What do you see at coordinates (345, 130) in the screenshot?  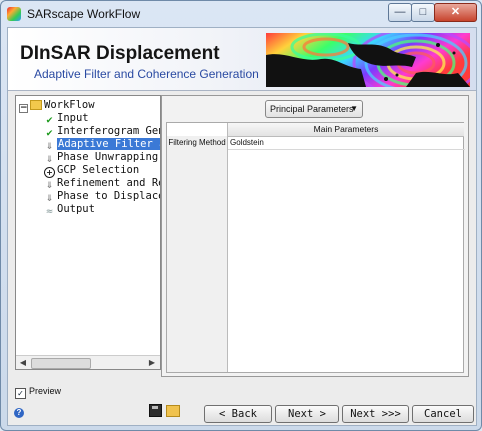 I see `column-header: Main Parameters` at bounding box center [345, 130].